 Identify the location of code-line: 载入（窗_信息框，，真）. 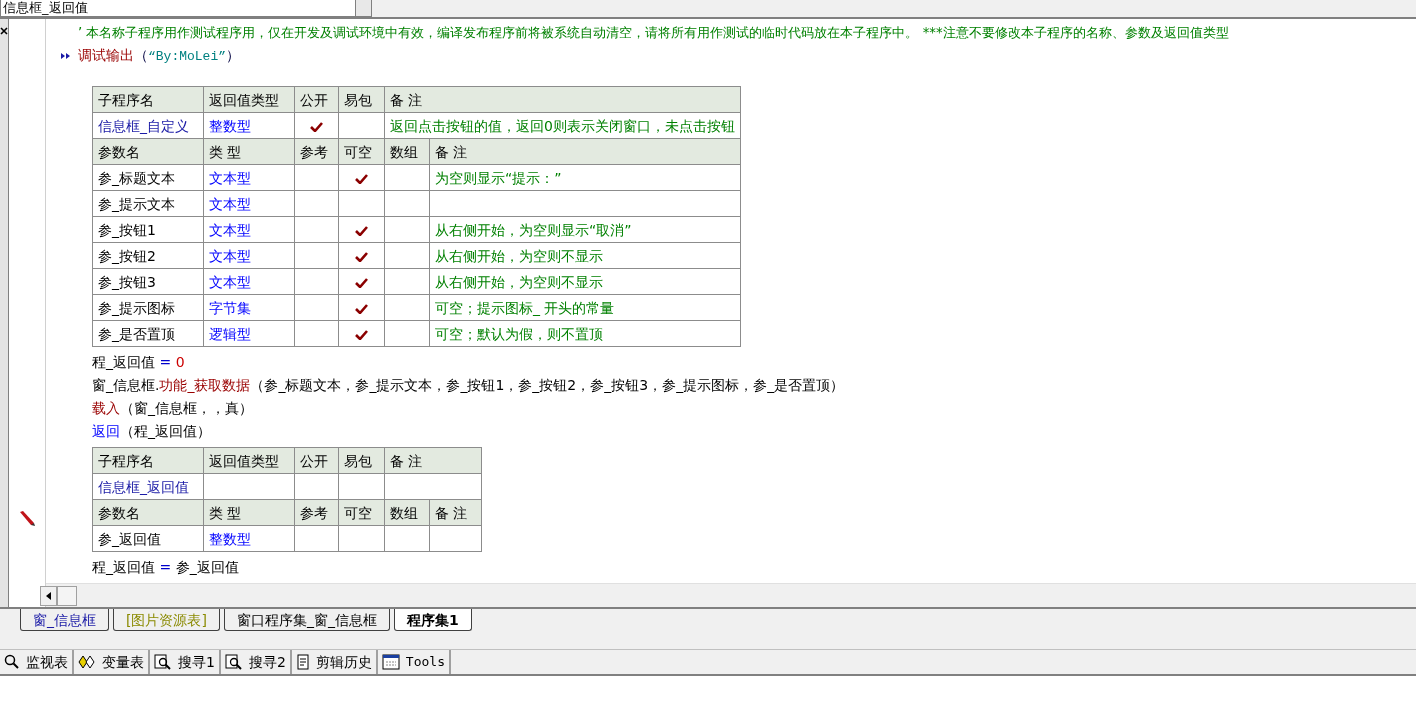
(173, 408).